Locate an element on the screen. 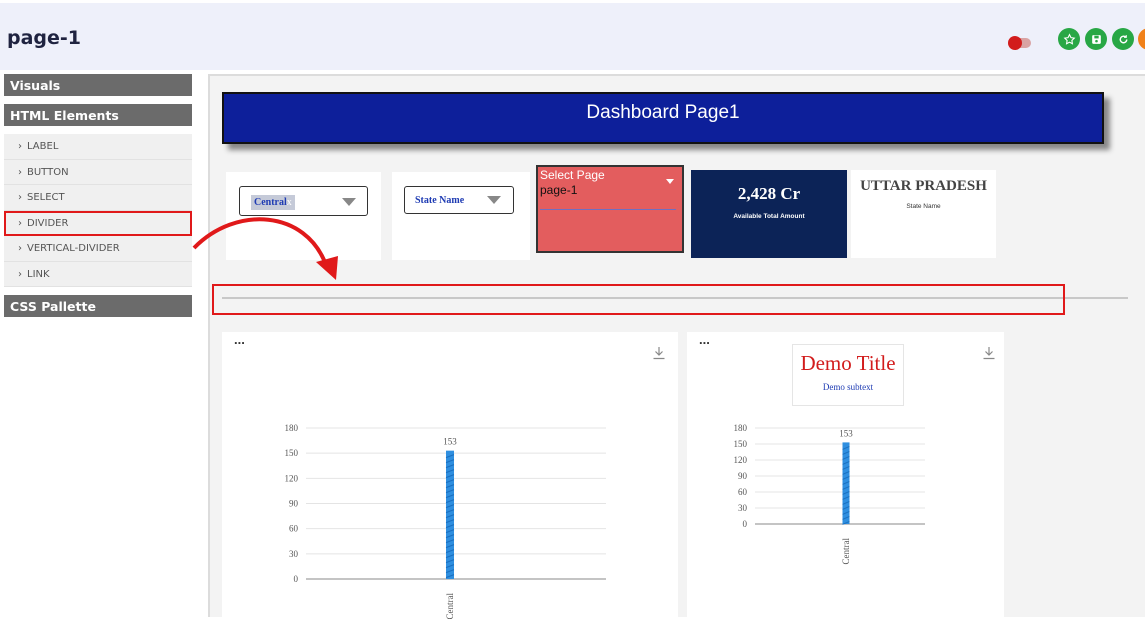 The image size is (1145, 619). sidebar-item-text: BUTTON is located at coordinates (48, 172).